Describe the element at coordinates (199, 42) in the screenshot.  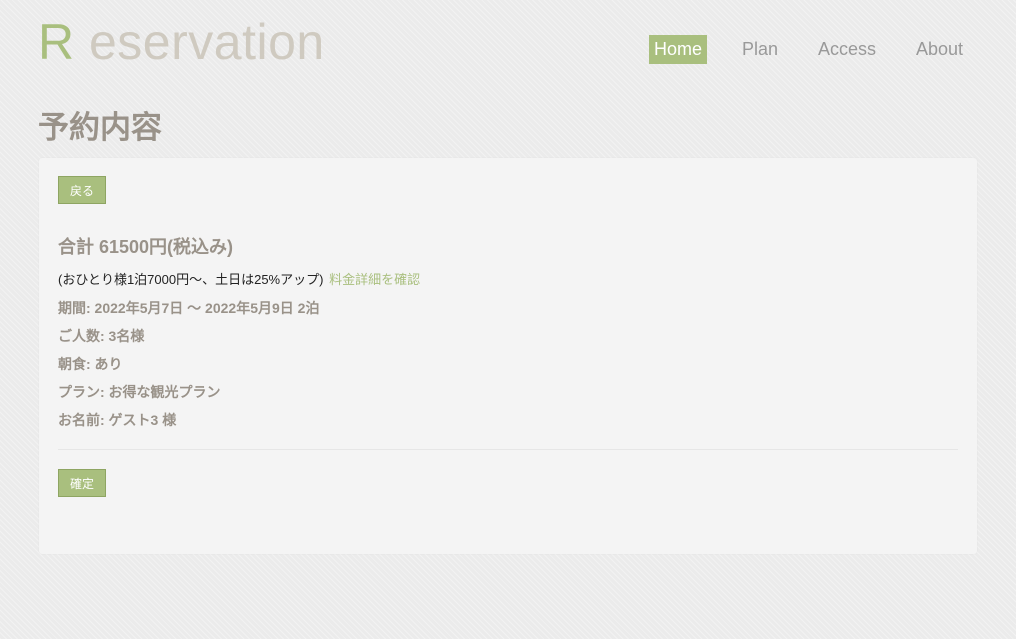
I see `logo-text: eservation` at that location.